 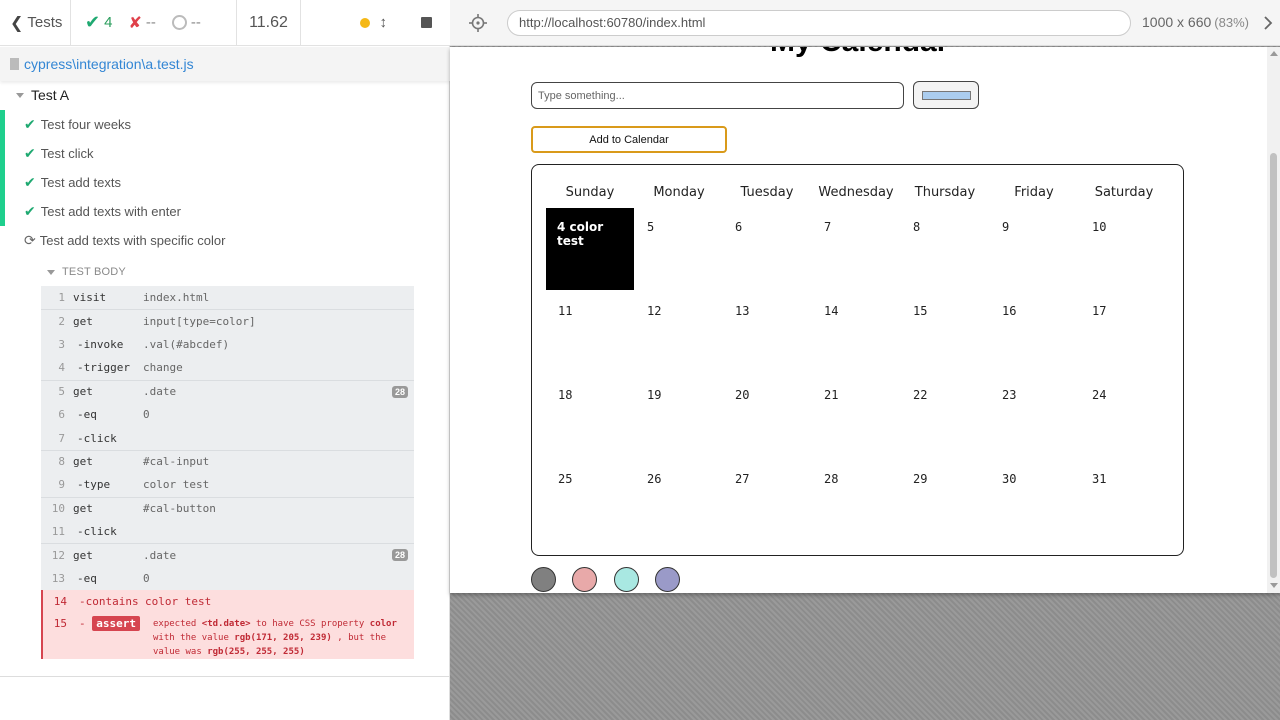 I want to click on test-item: ✔ Test add texts with enter, so click(x=102, y=211).